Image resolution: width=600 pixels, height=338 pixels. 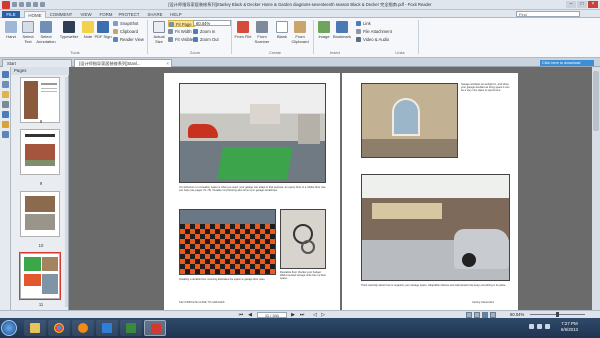 What do you see at coordinates (61, 14) in the screenshot?
I see `tab-comment: COMMENT` at bounding box center [61, 14].